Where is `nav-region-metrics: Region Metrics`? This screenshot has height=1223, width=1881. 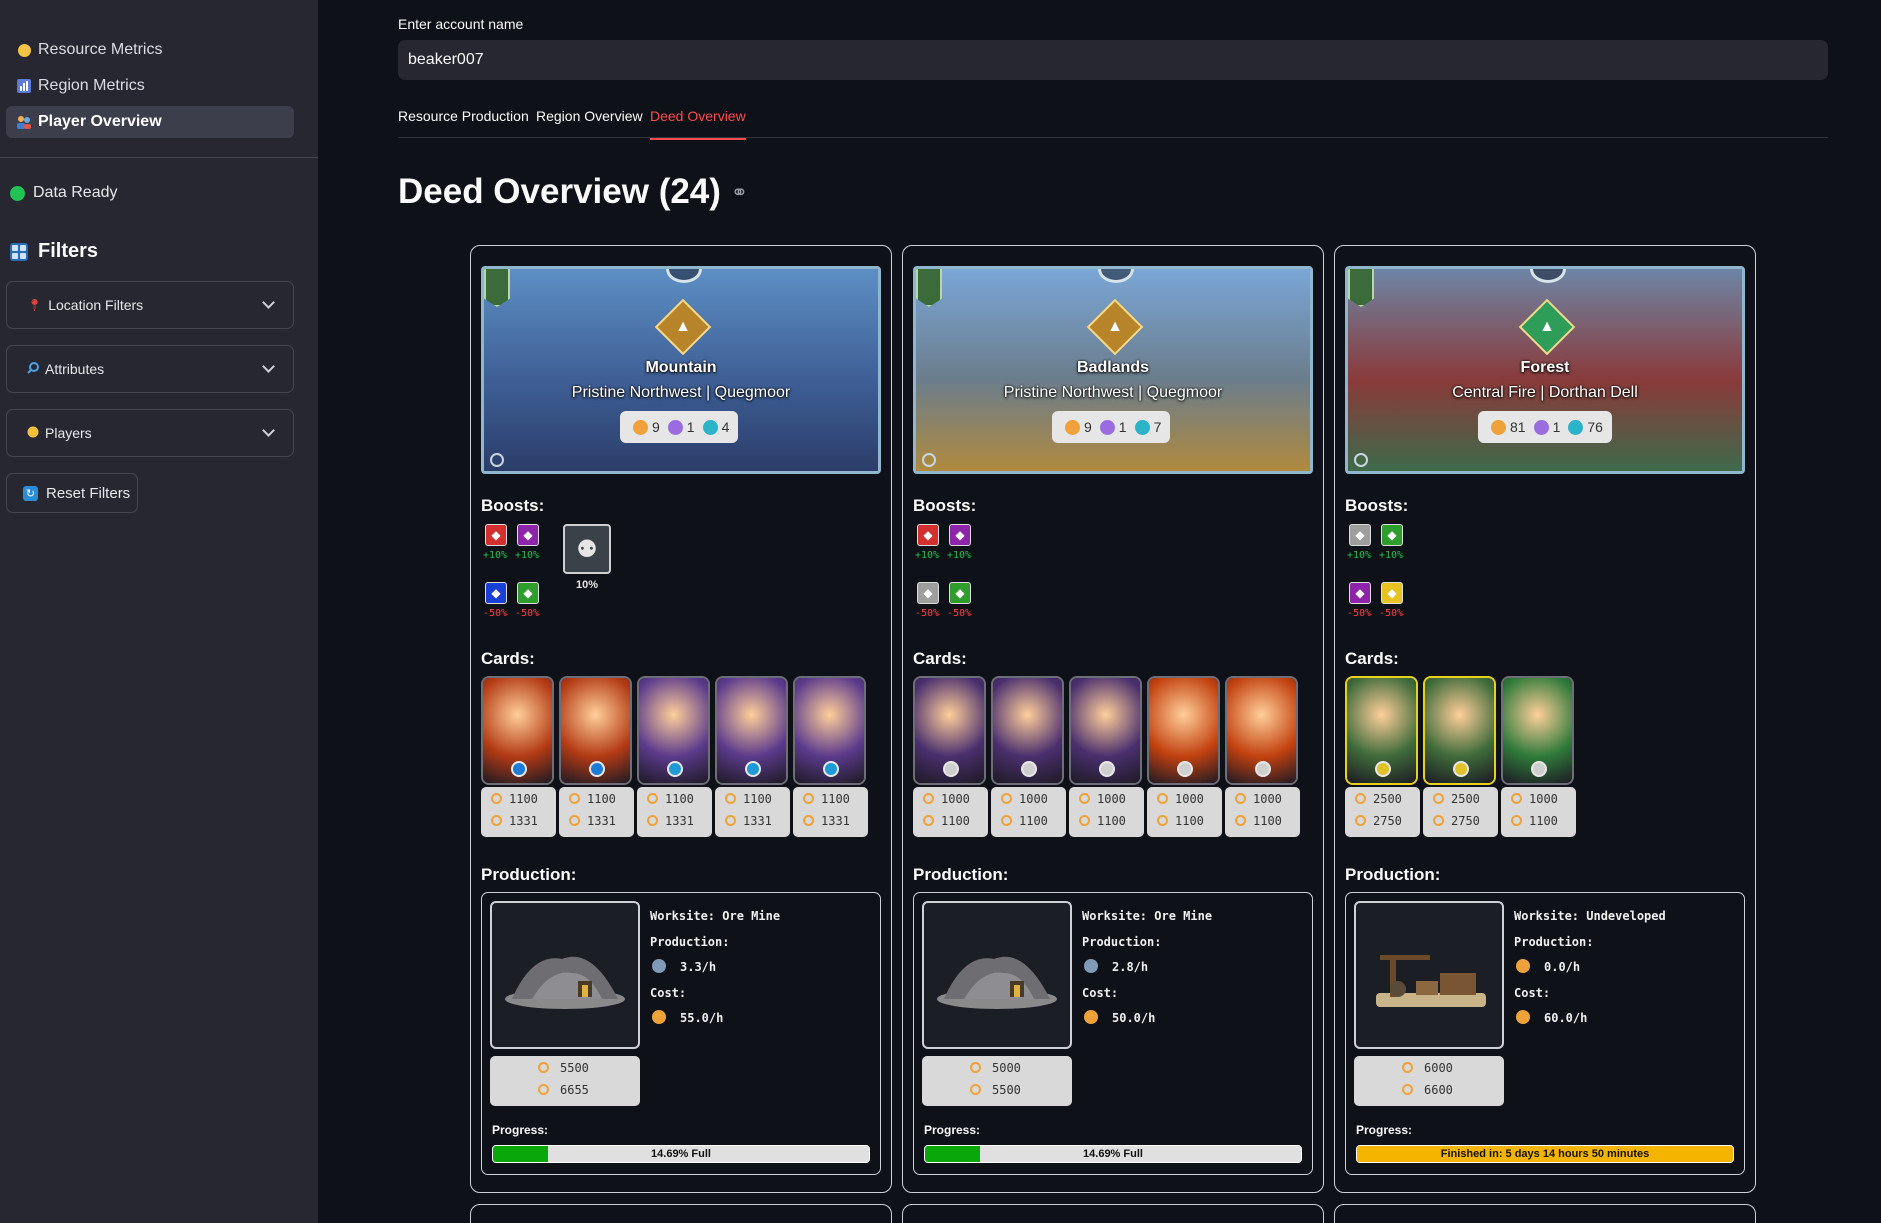
nav-region-metrics: Region Metrics is located at coordinates (150, 86).